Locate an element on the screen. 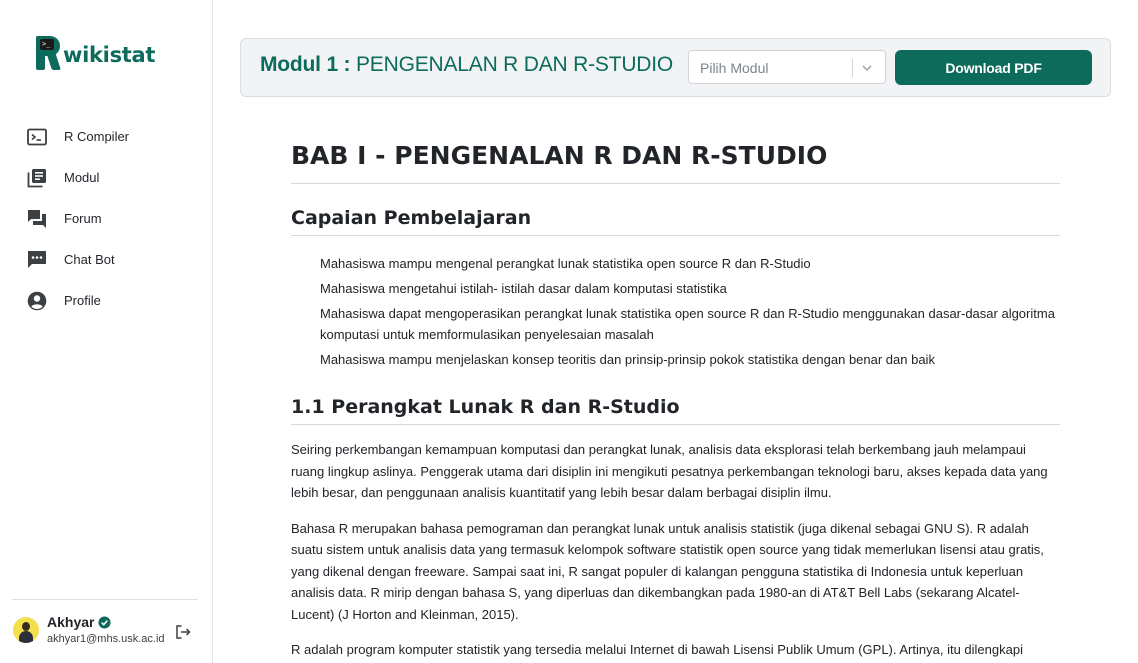 This screenshot has height=663, width=1138. sidebar-item-modul: Modul is located at coordinates (77, 177).